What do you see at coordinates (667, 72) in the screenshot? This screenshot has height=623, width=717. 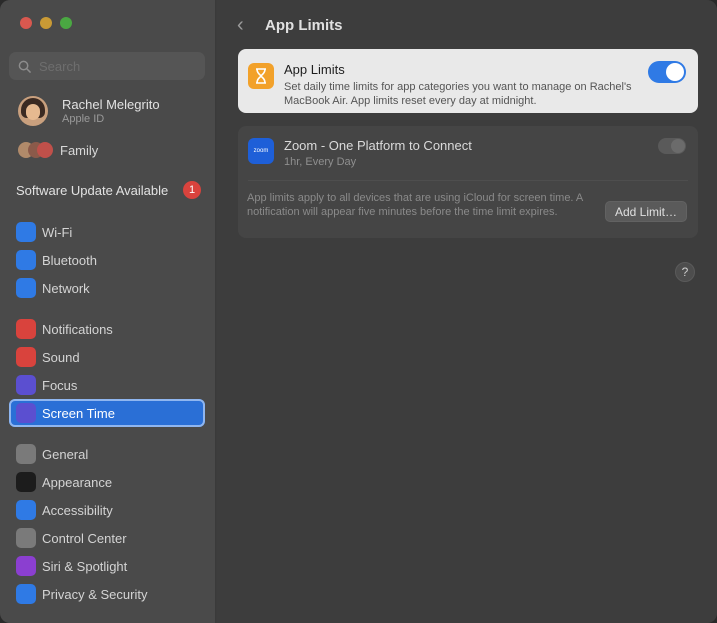 I see `app-limits-toggle` at bounding box center [667, 72].